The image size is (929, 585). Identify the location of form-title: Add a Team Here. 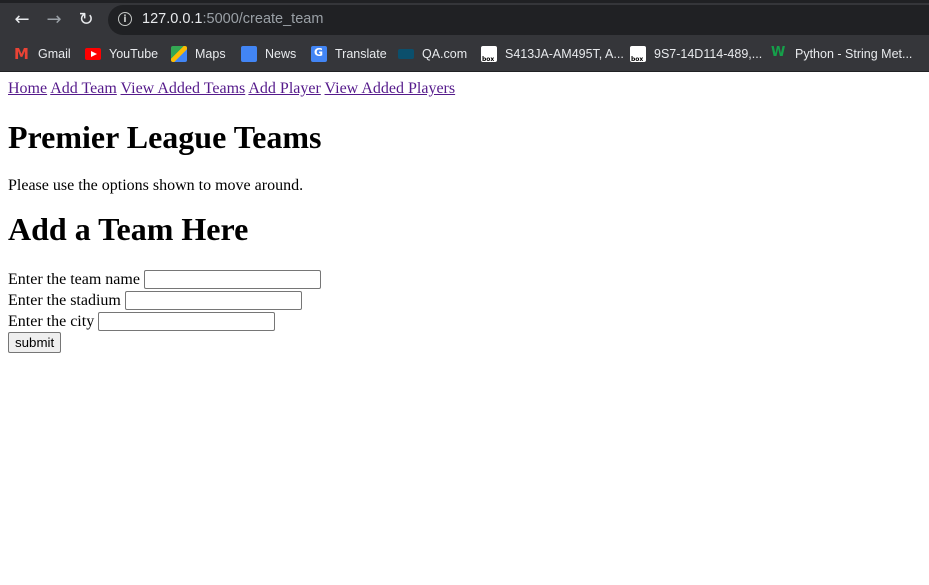
(128, 229).